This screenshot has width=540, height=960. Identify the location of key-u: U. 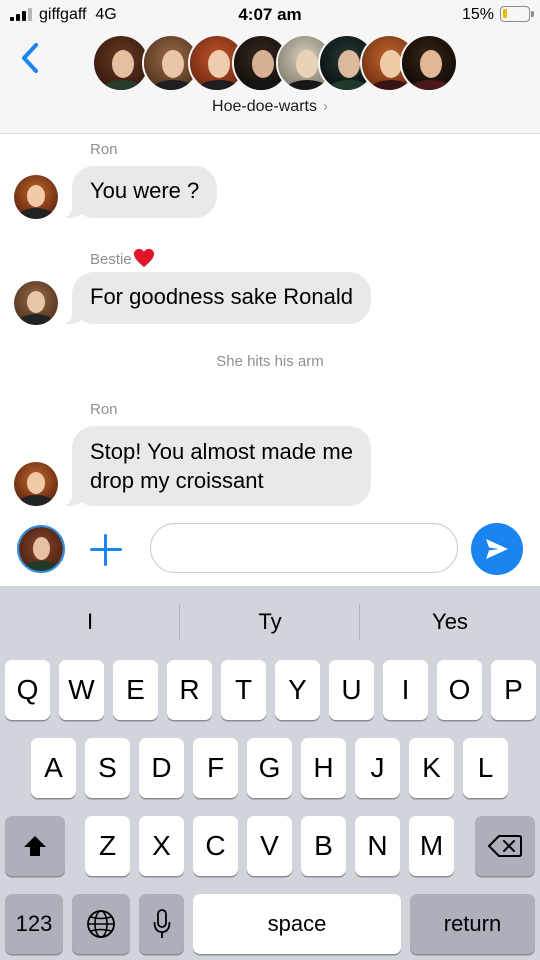
(351, 690).